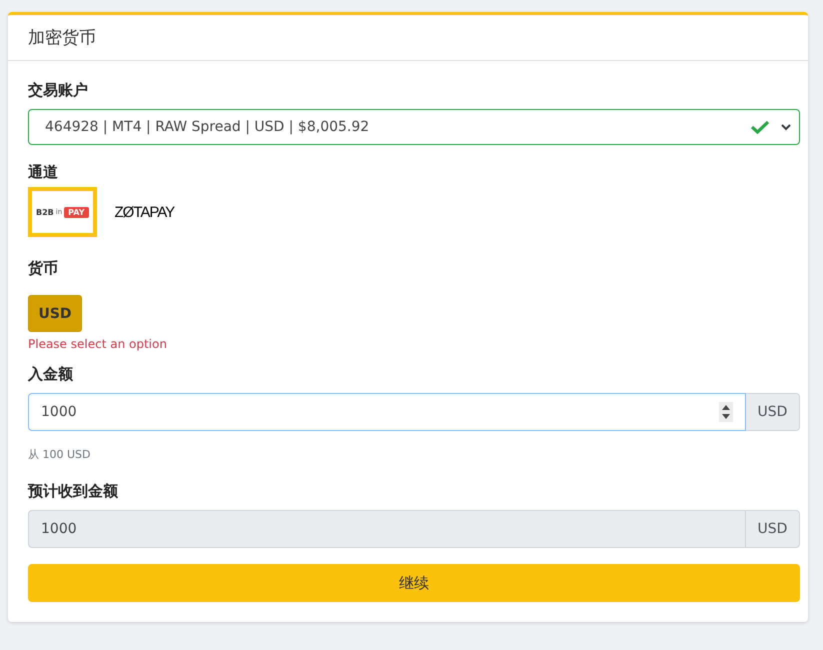 This screenshot has height=650, width=823. Describe the element at coordinates (50, 374) in the screenshot. I see `field-label: 入金额` at that location.